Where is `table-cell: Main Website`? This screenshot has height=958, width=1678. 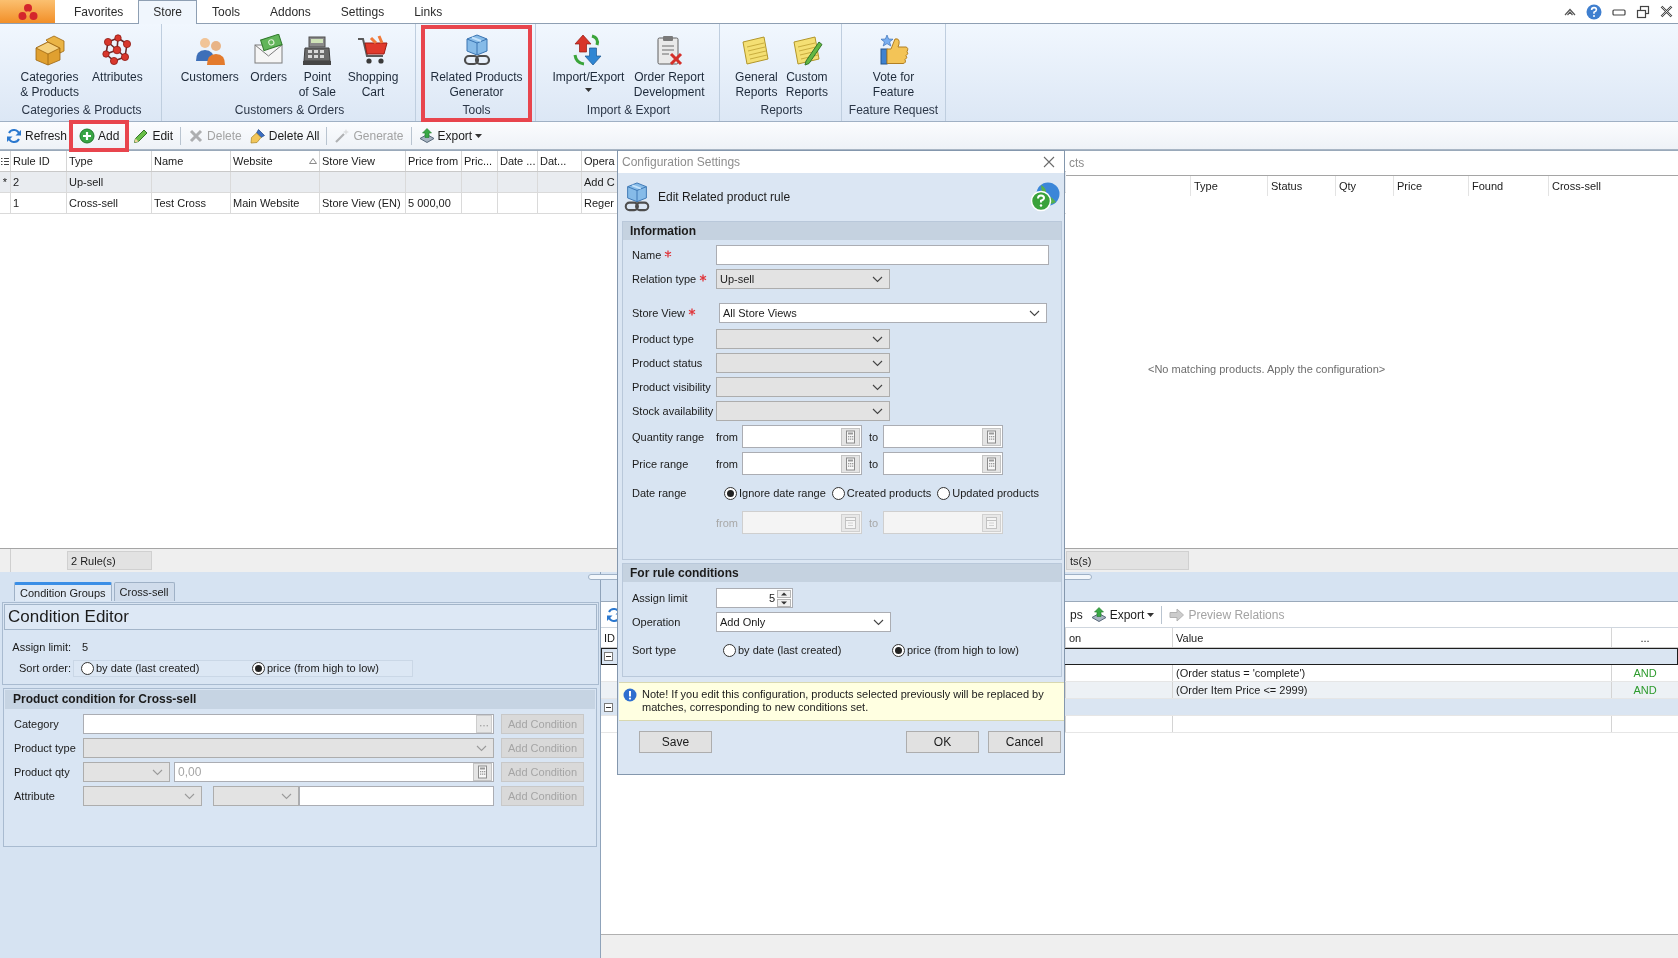 table-cell: Main Website is located at coordinates (275, 203).